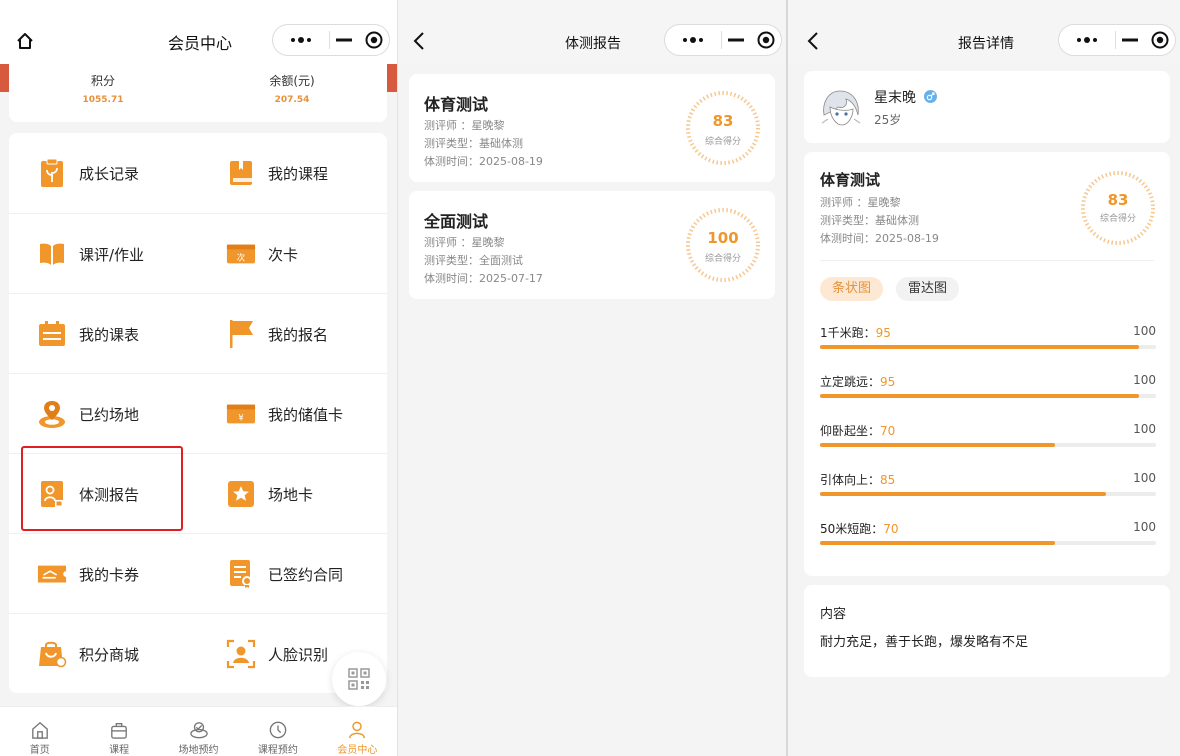 This screenshot has width=1180, height=756. I want to click on tab-venue-booking: 场地预约, so click(198, 731).